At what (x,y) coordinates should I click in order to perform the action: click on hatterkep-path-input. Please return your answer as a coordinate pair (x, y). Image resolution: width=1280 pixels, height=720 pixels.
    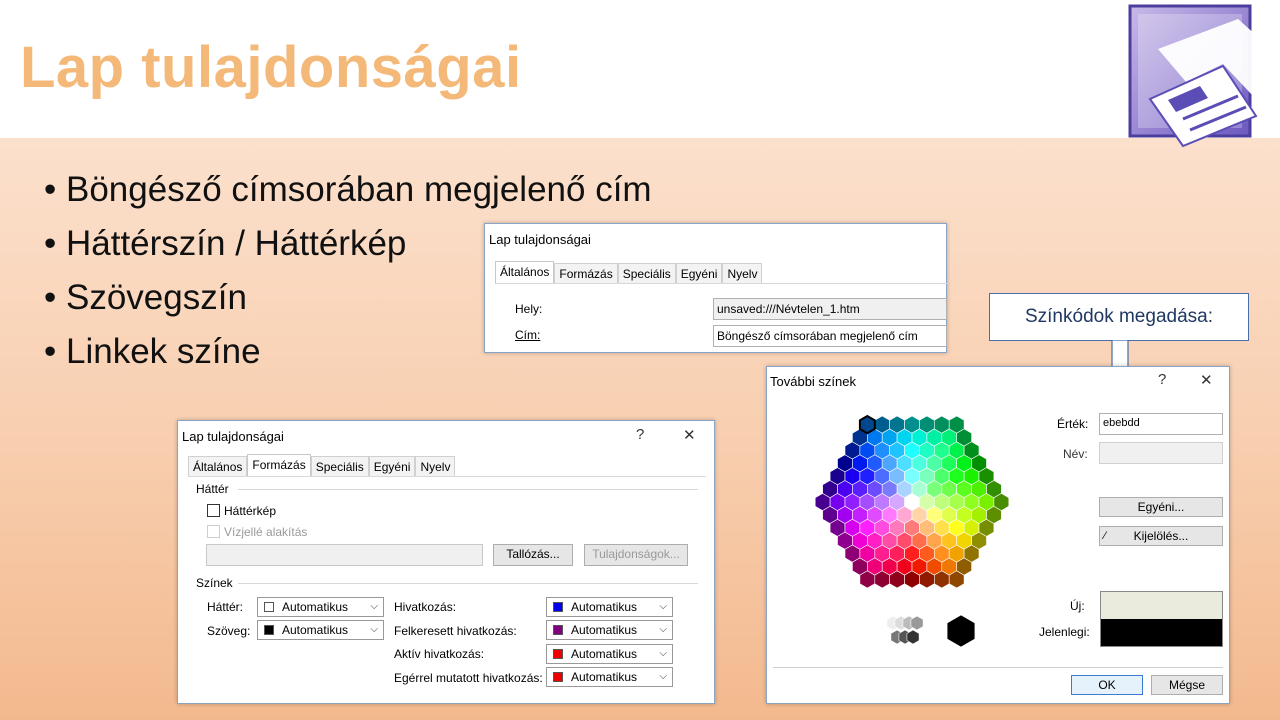
    Looking at the image, I should click on (344, 555).